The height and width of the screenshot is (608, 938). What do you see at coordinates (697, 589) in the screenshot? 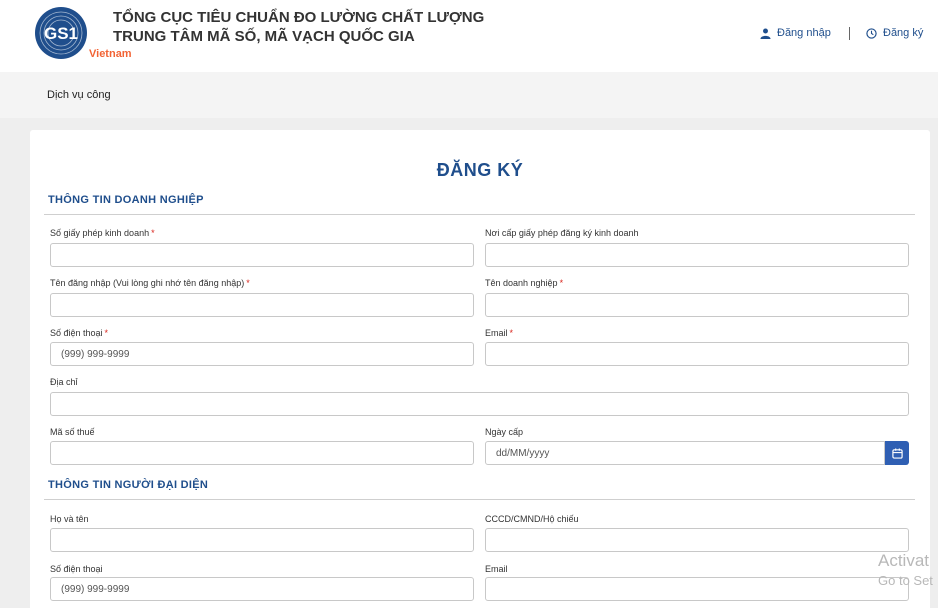
I see `rep-email-input` at bounding box center [697, 589].